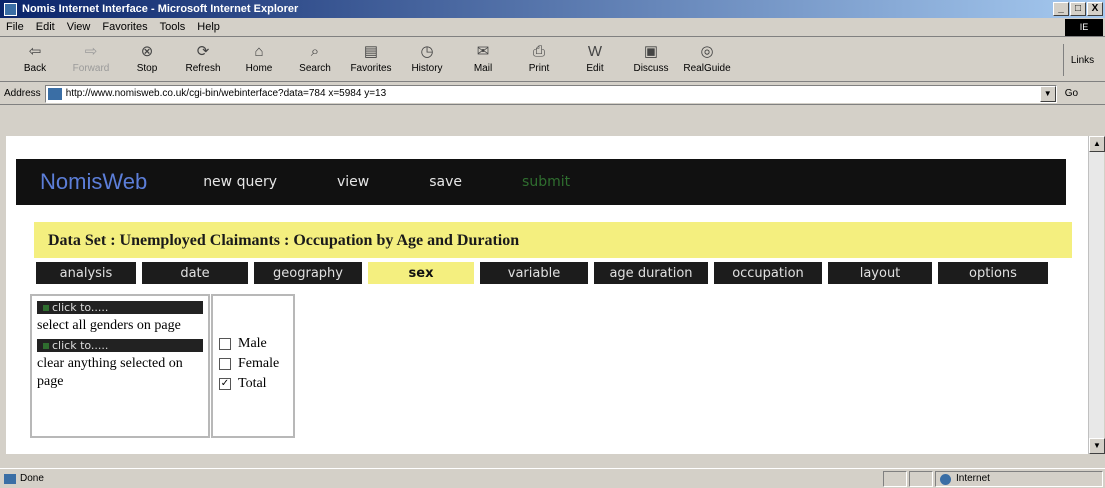  Describe the element at coordinates (54, 93) in the screenshot. I see `page-icon` at that location.